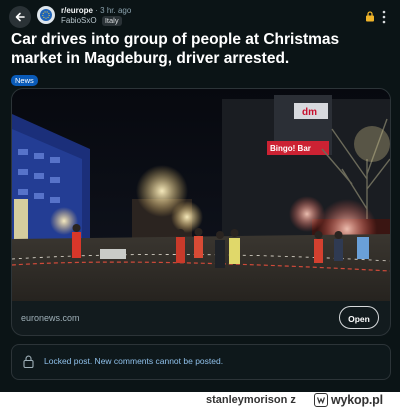 The height and width of the screenshot is (410, 400). What do you see at coordinates (359, 317) in the screenshot?
I see `open-link-button: Open` at bounding box center [359, 317].